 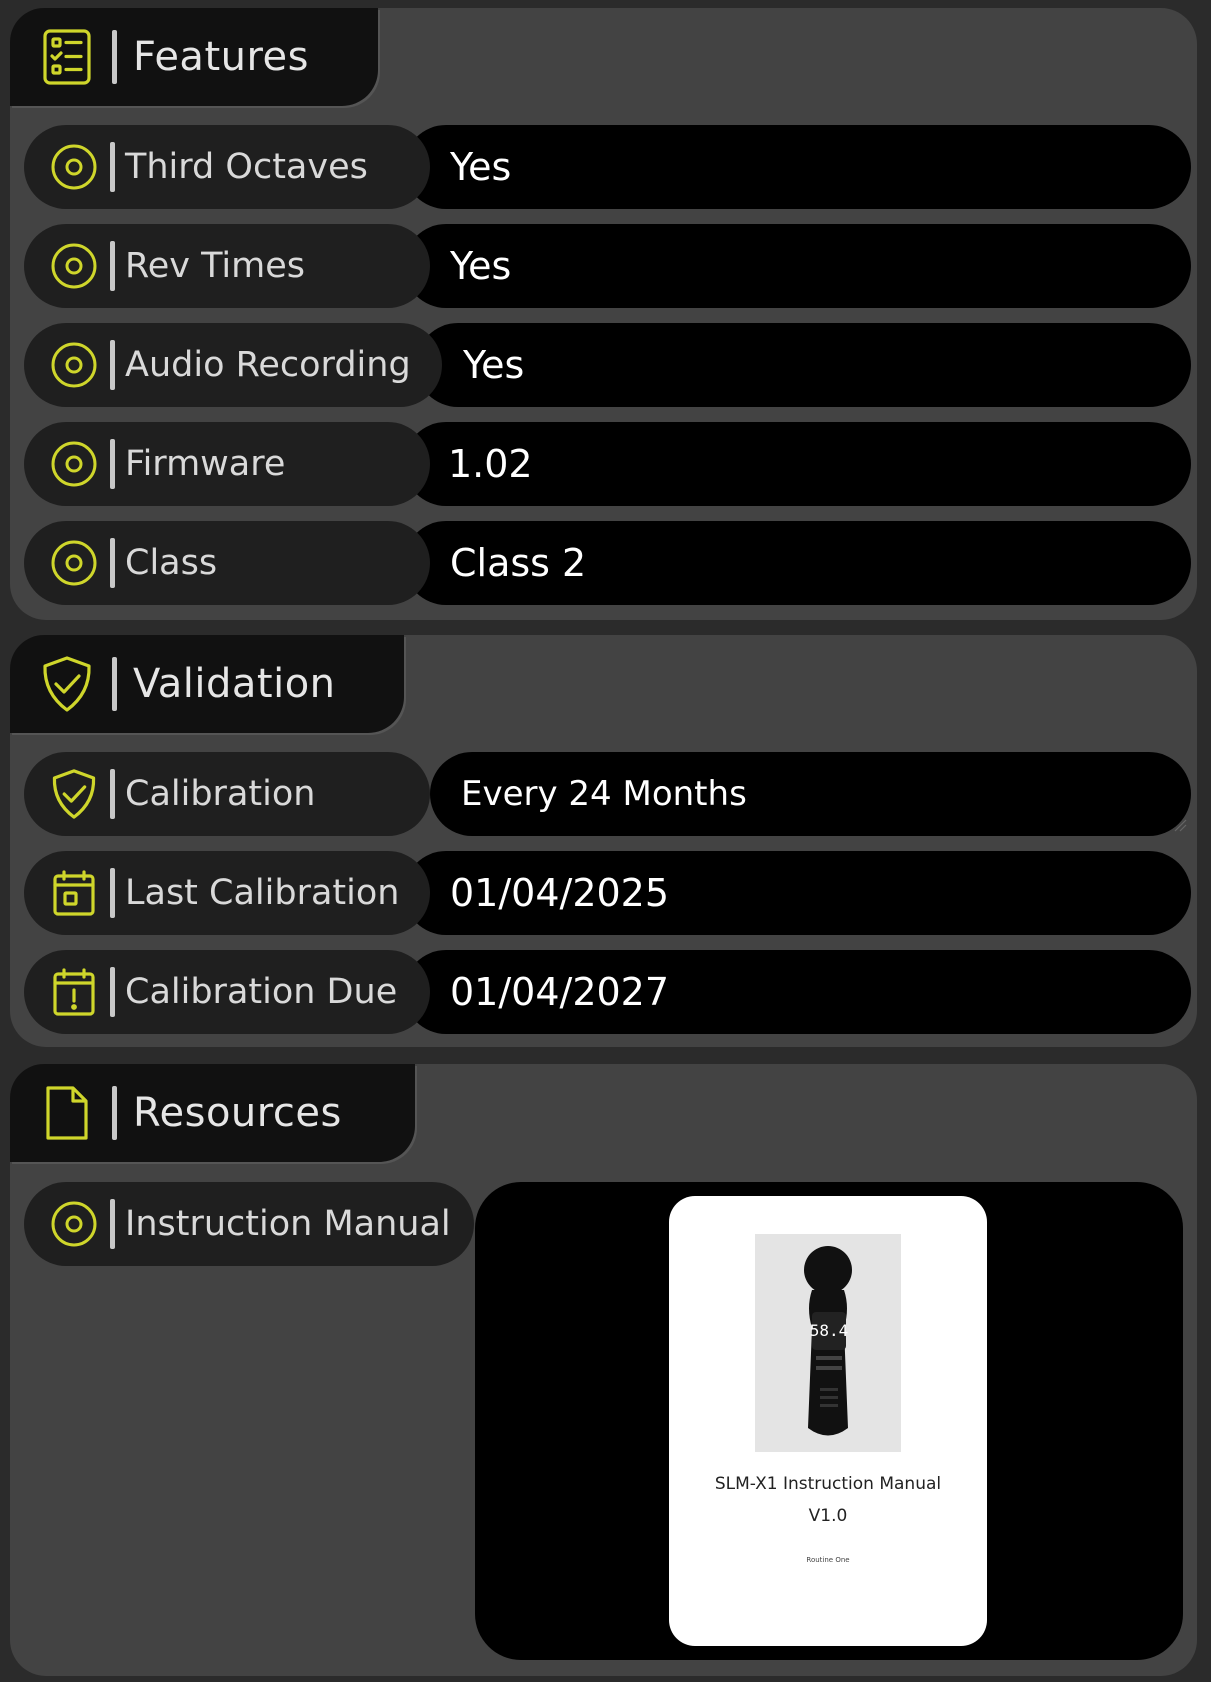 I want to click on calendar-icon, so click(x=74, y=893).